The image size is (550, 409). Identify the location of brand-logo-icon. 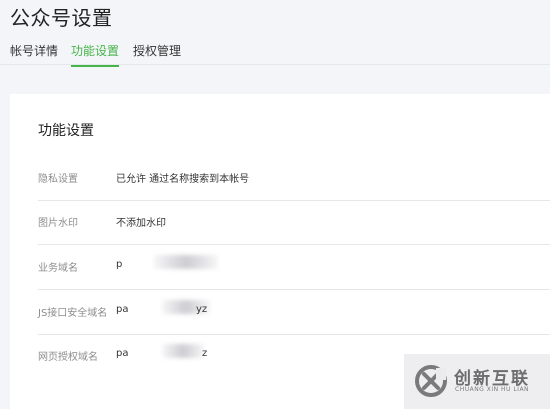
(431, 381).